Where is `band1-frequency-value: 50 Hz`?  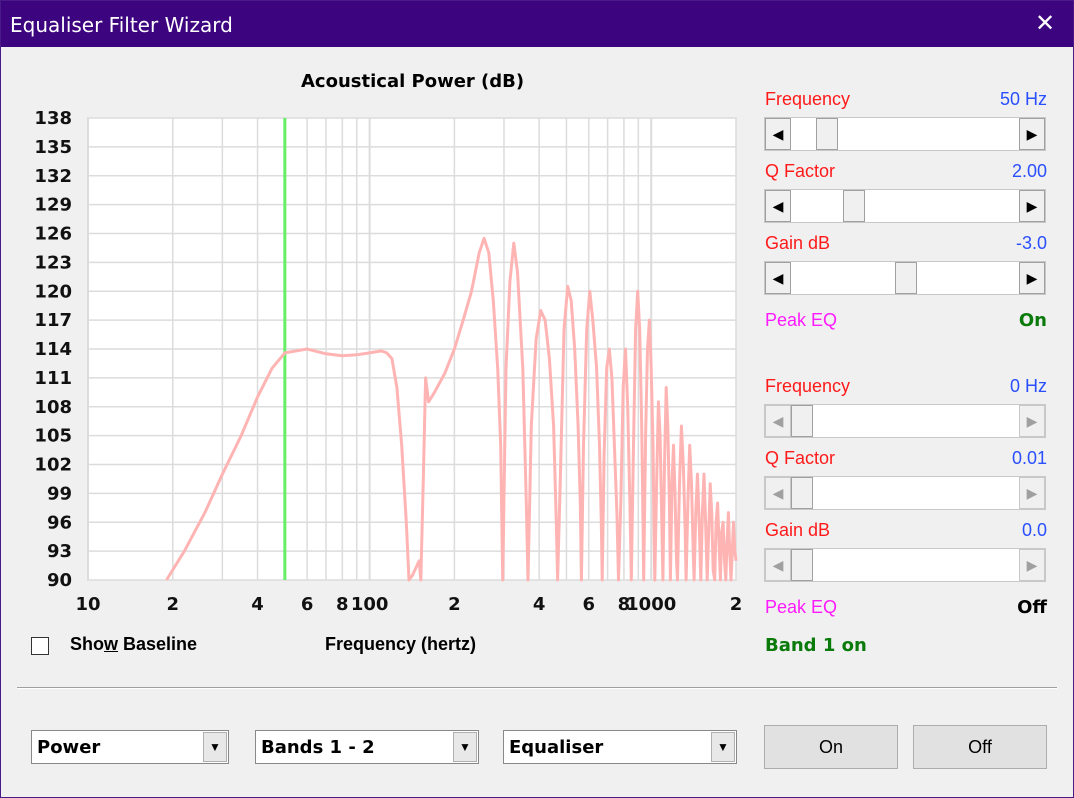 band1-frequency-value: 50 Hz is located at coordinates (1023, 99).